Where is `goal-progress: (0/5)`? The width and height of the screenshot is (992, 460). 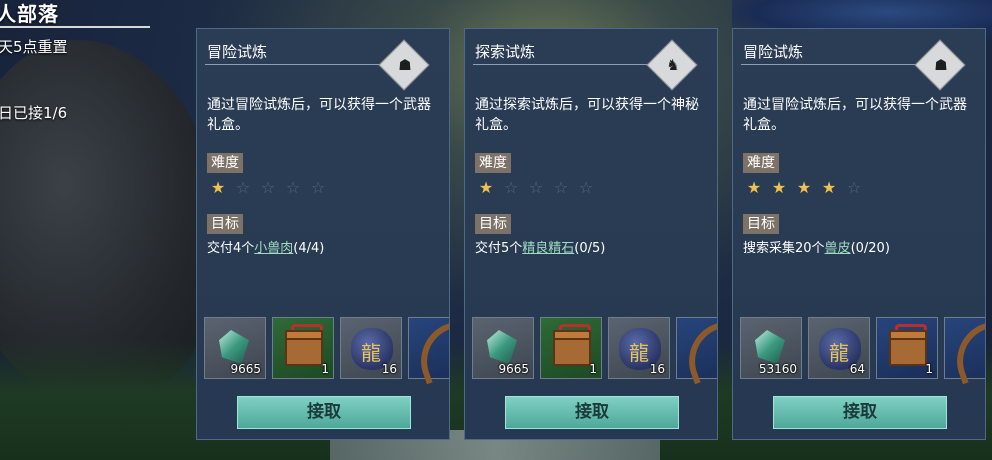 goal-progress: (0/5) is located at coordinates (590, 248).